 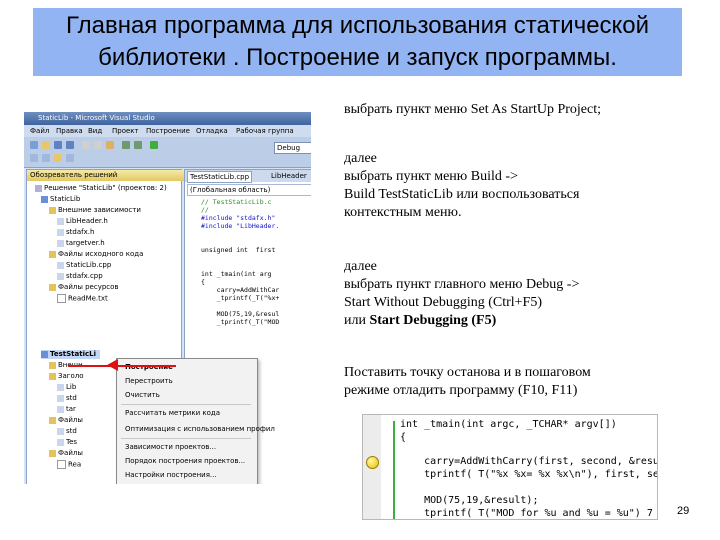 I want to click on tree-folder: Файлы ресурсов, so click(x=84, y=287).